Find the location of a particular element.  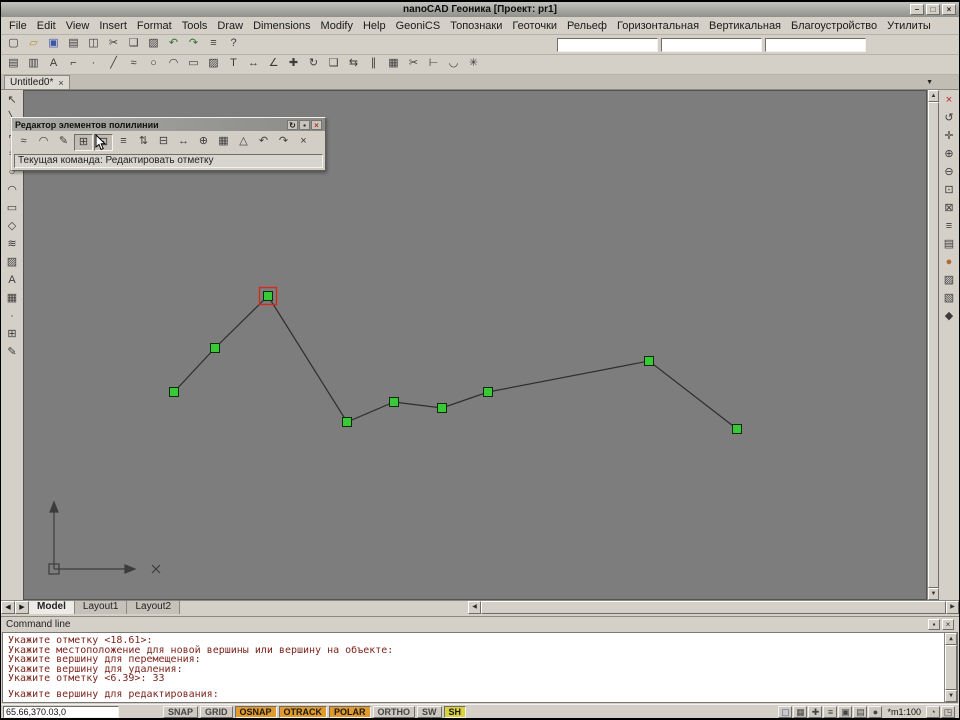

toggle-grid: GRID is located at coordinates (216, 711).